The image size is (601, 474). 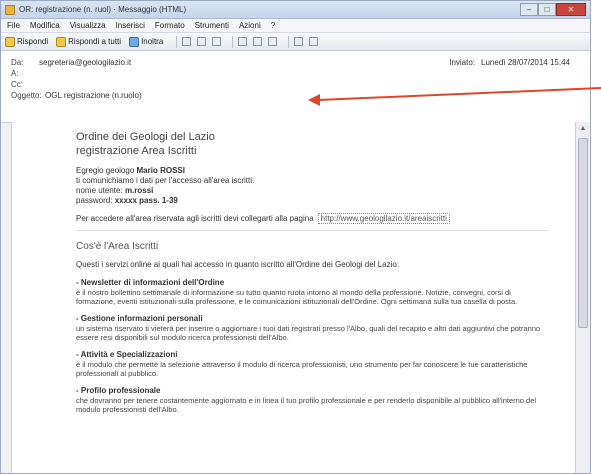 What do you see at coordinates (312, 230) in the screenshot?
I see `divider` at bounding box center [312, 230].